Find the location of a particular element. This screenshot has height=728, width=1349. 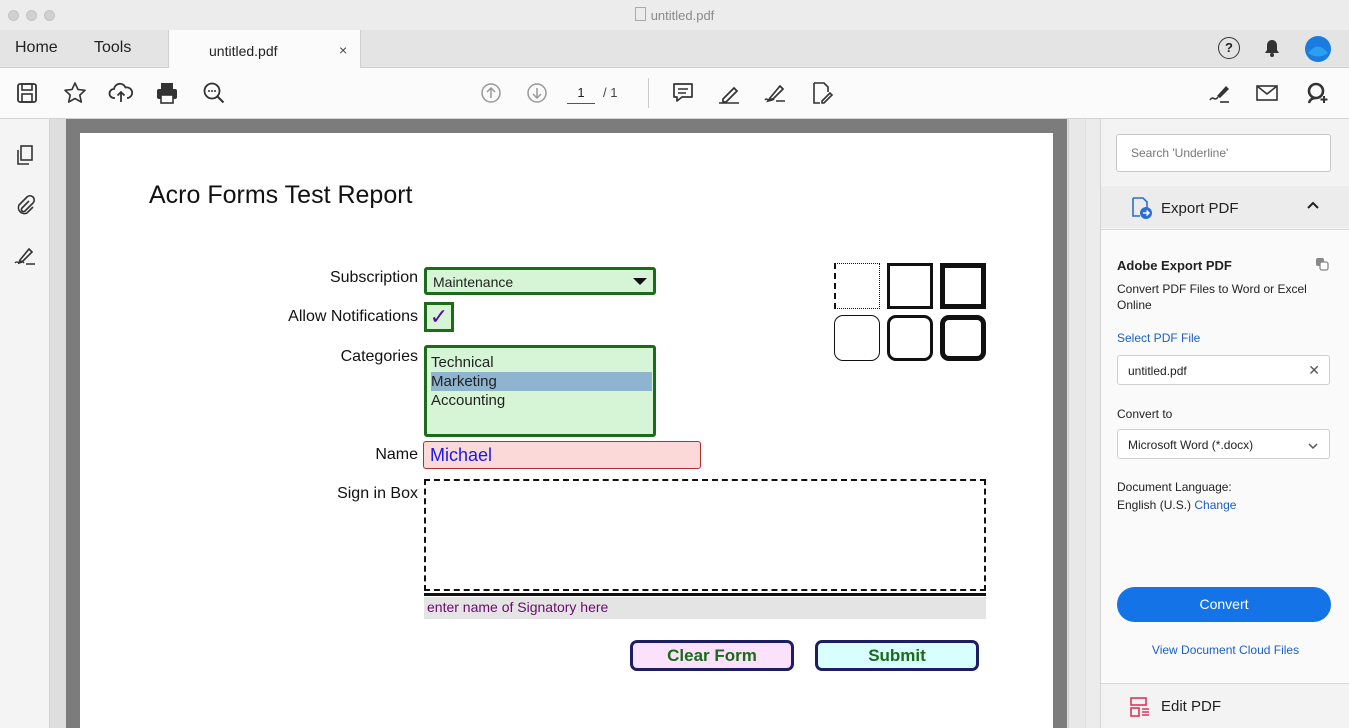

adobe-export-title: Adobe Export PDF is located at coordinates (1174, 265).